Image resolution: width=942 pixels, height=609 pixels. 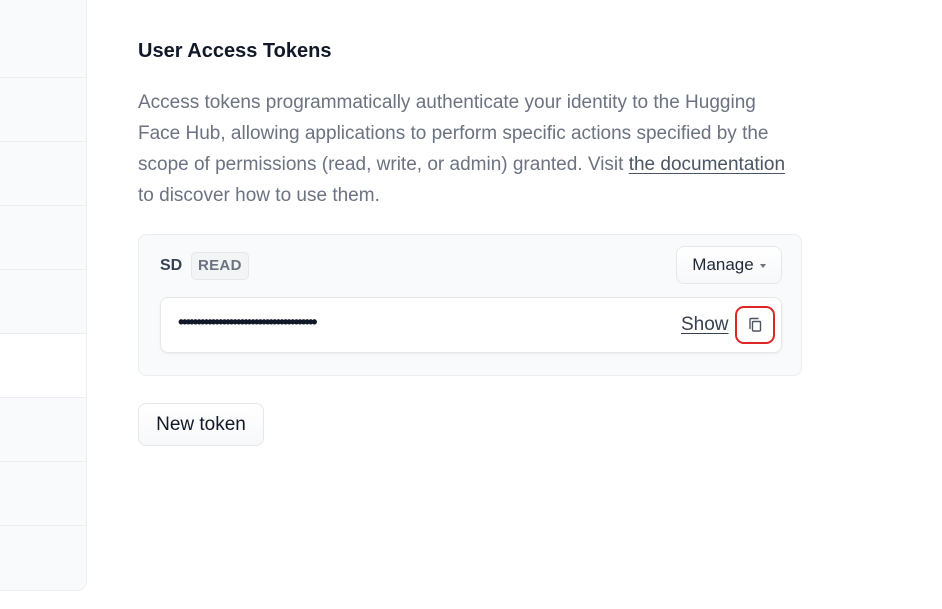 What do you see at coordinates (43, 365) in the screenshot?
I see `sidebar-item-active` at bounding box center [43, 365].